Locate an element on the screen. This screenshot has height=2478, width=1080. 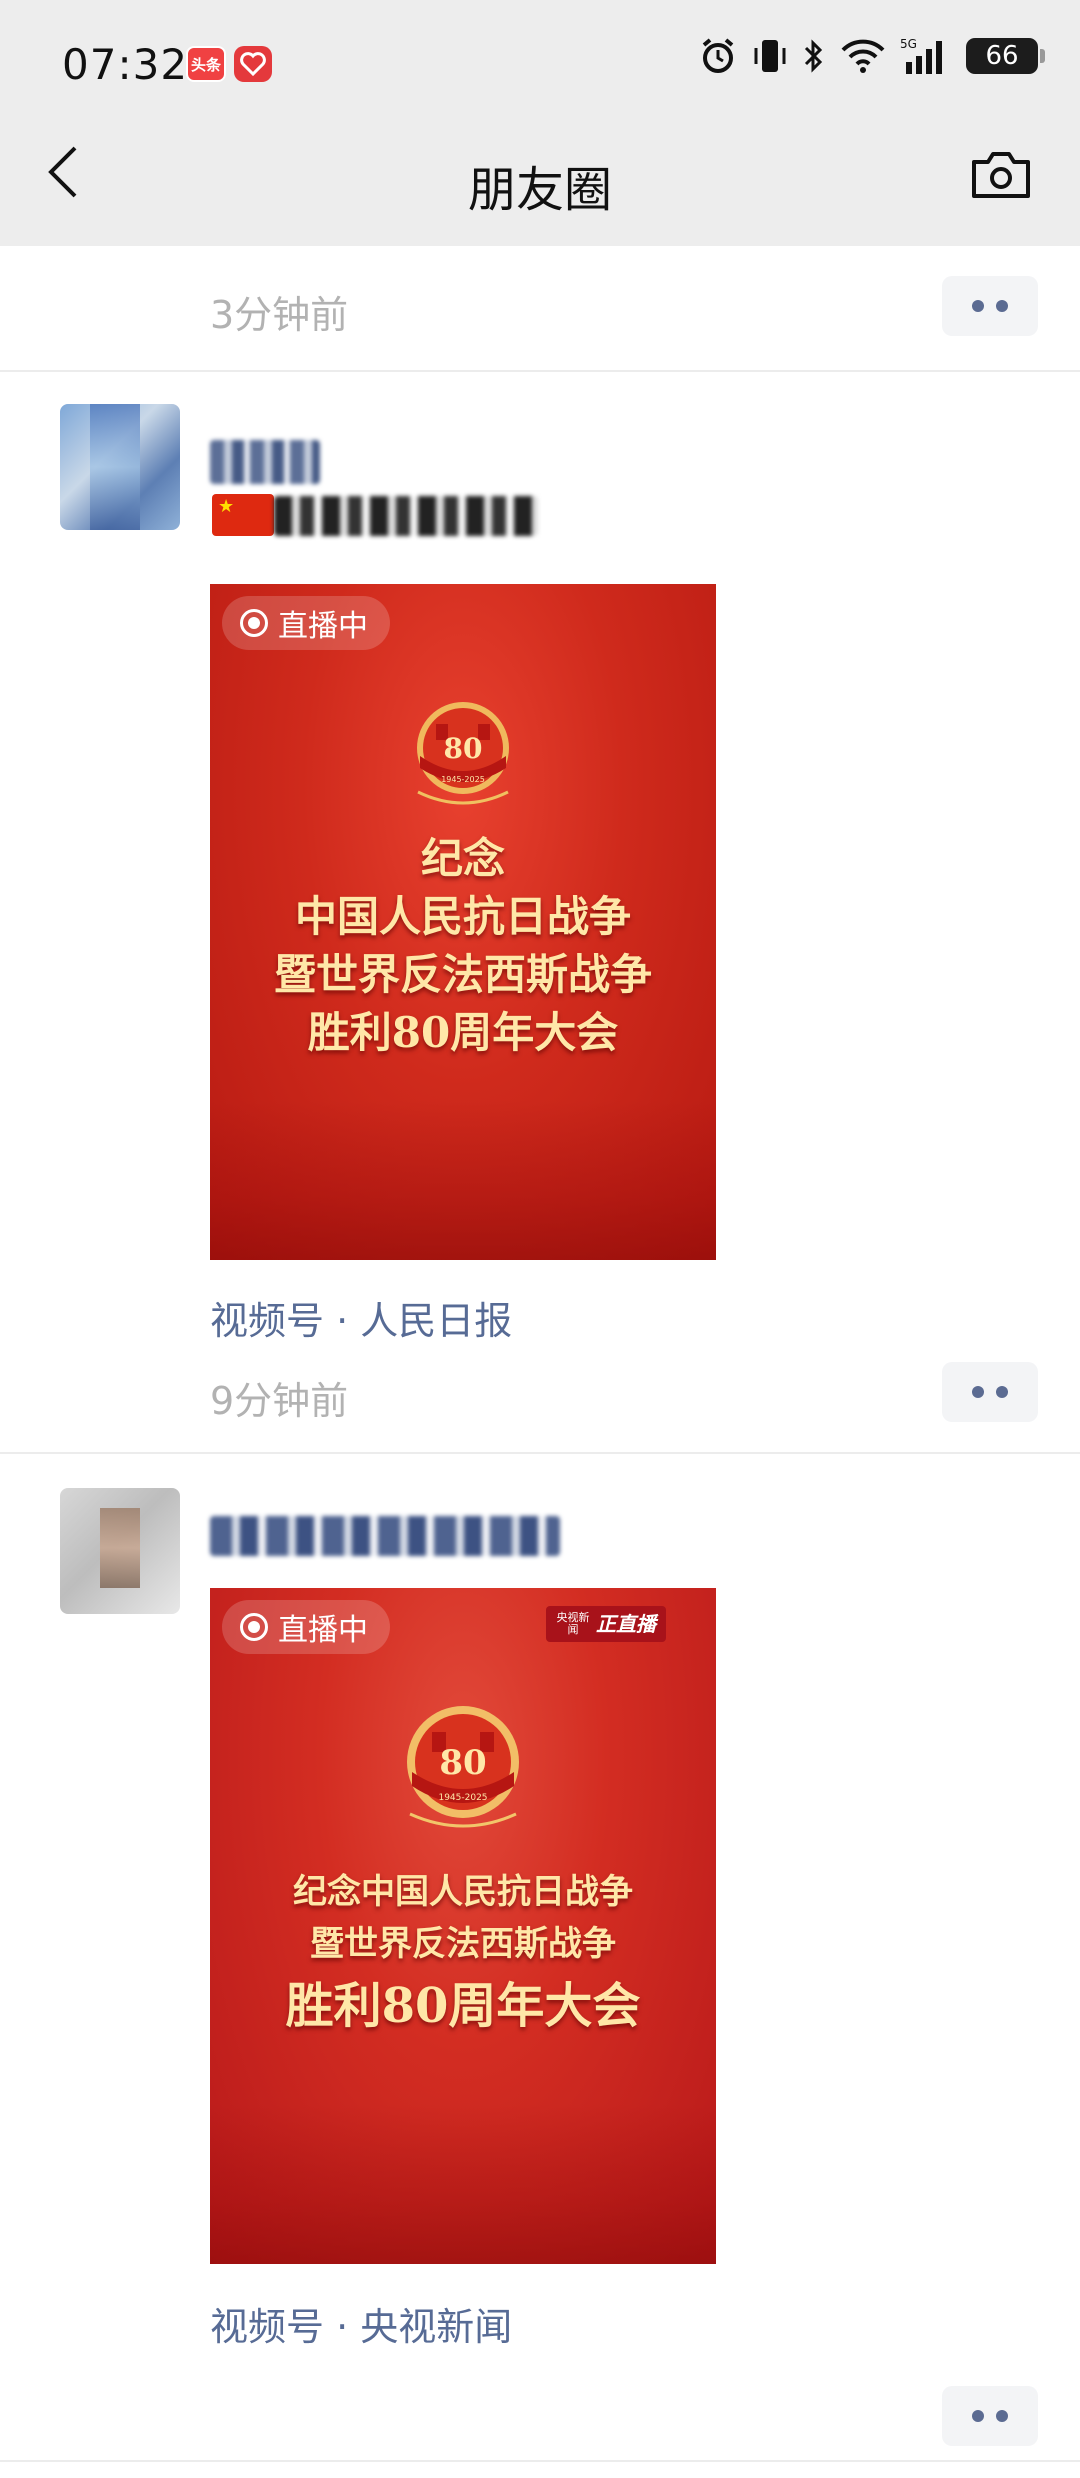
channel-source-link: 视频号 · 人民日报 is located at coordinates (361, 1317).